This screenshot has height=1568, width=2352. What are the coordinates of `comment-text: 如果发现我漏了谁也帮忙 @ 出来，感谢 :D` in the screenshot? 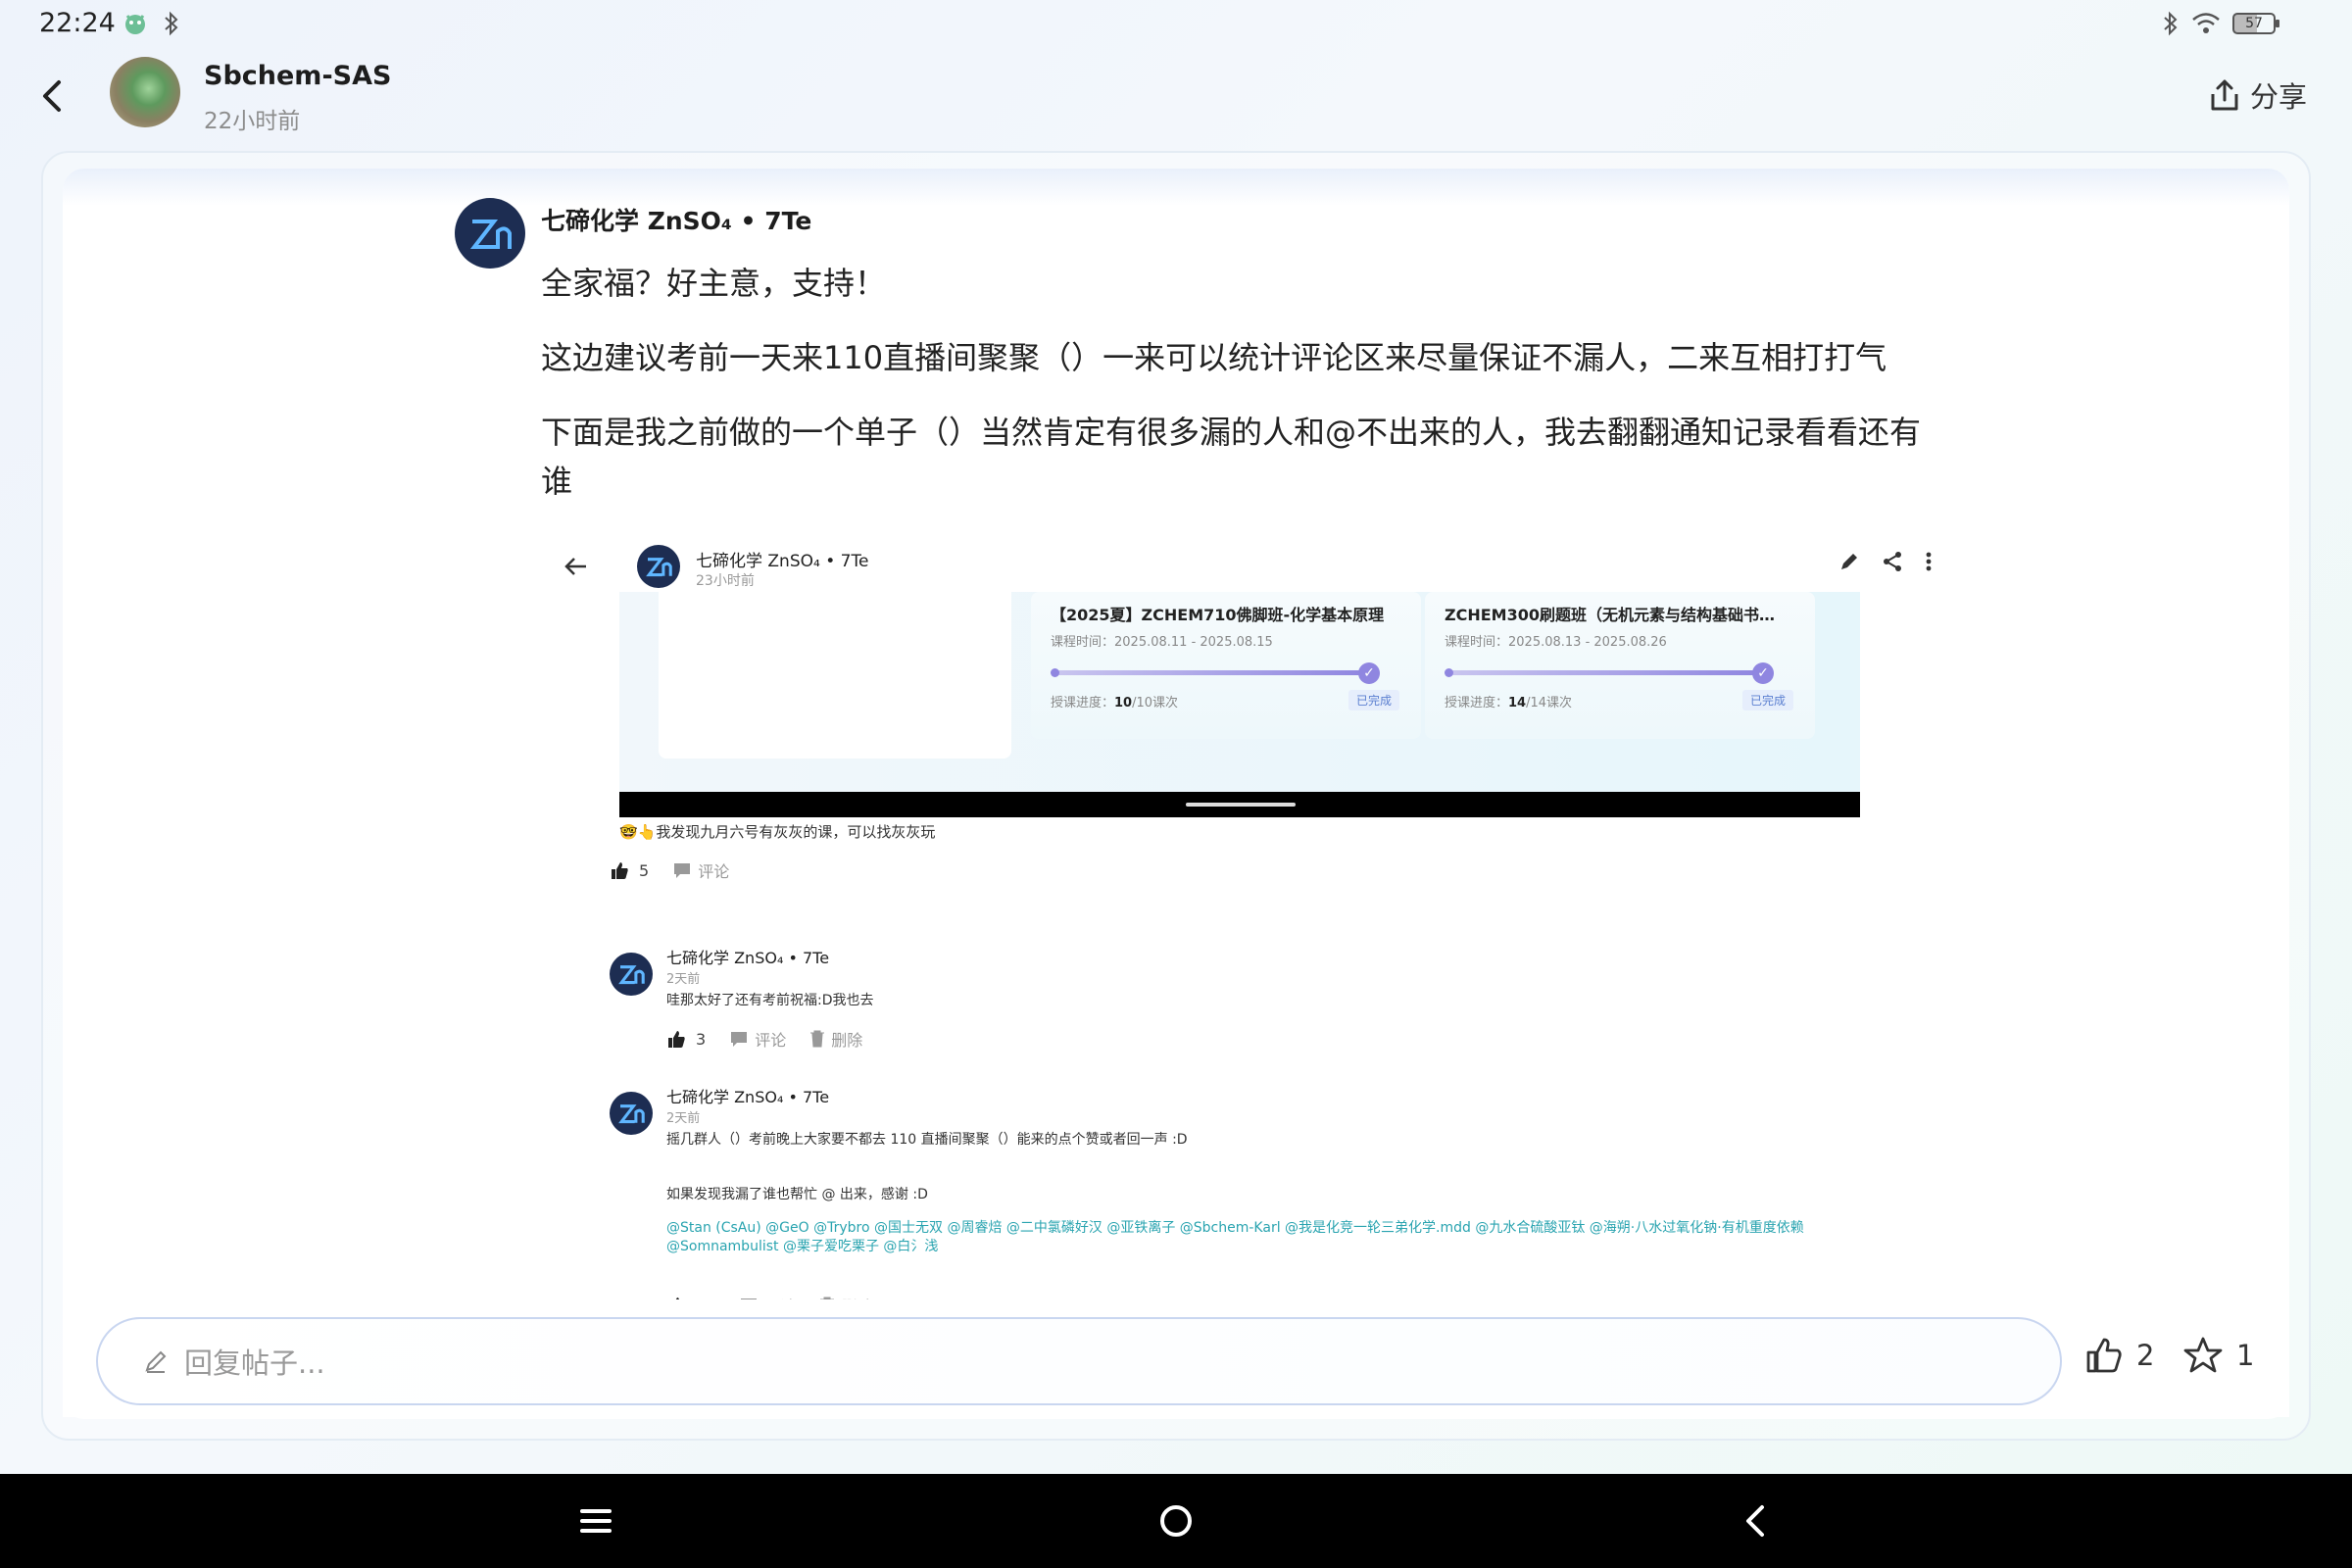 It's located at (797, 1194).